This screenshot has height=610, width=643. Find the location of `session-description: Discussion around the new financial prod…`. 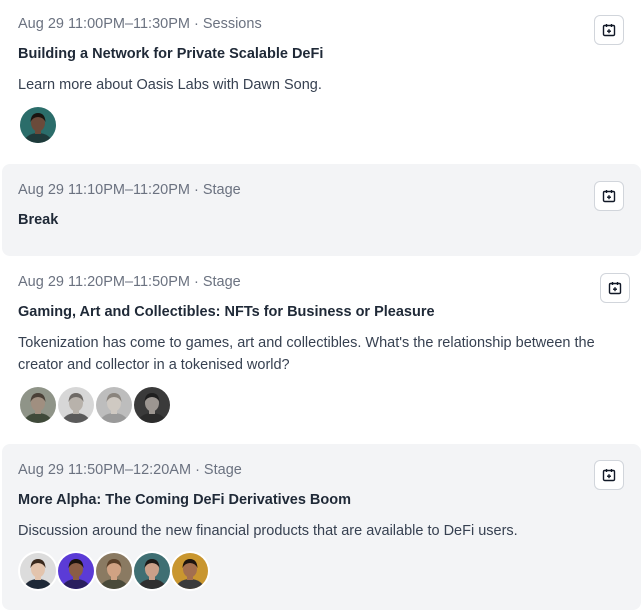

session-description: Discussion around the new financial prod… is located at coordinates (268, 531).